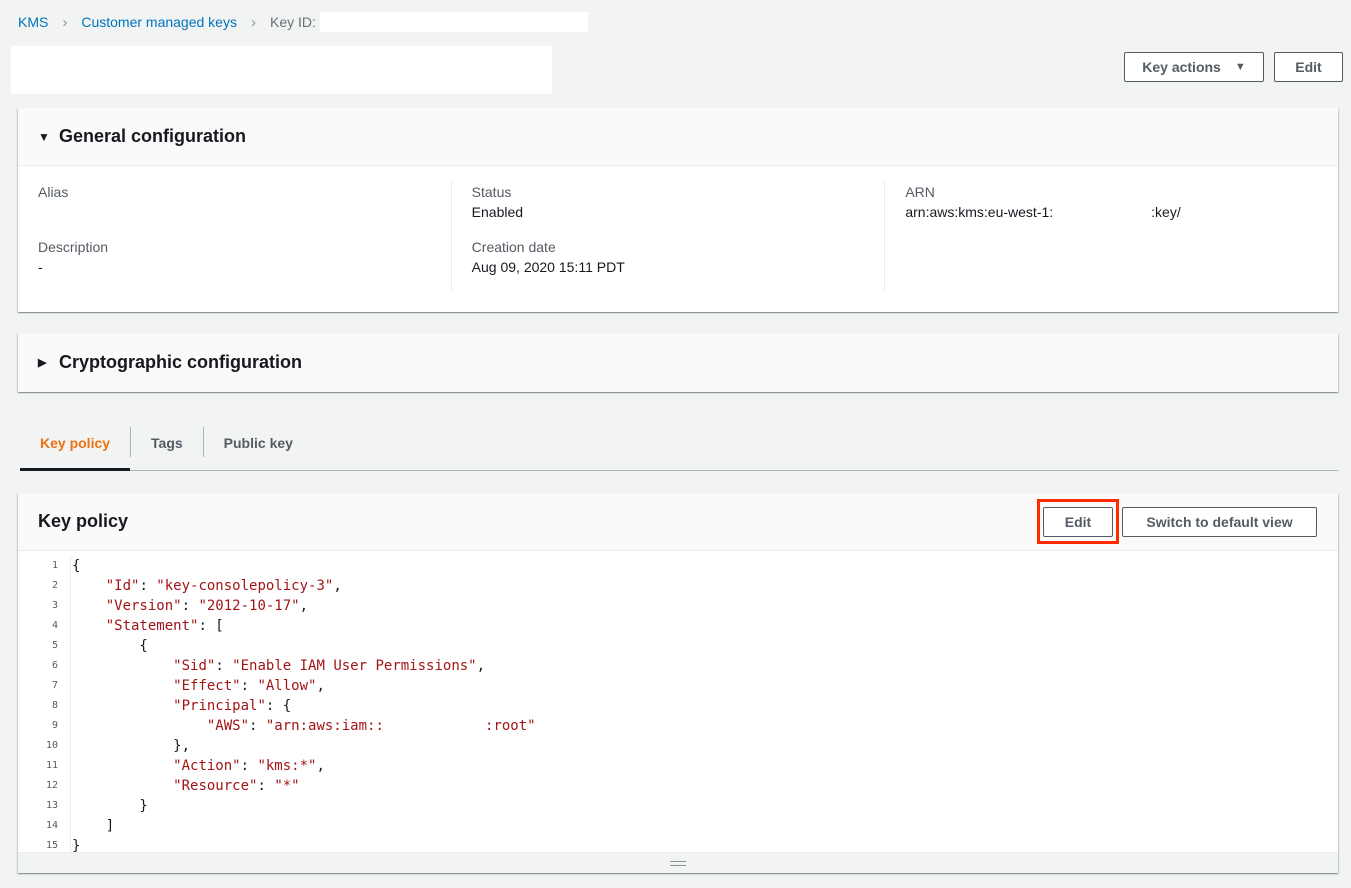 This screenshot has width=1351, height=888. Describe the element at coordinates (513, 247) in the screenshot. I see `creation-date-label: Creation date` at that location.